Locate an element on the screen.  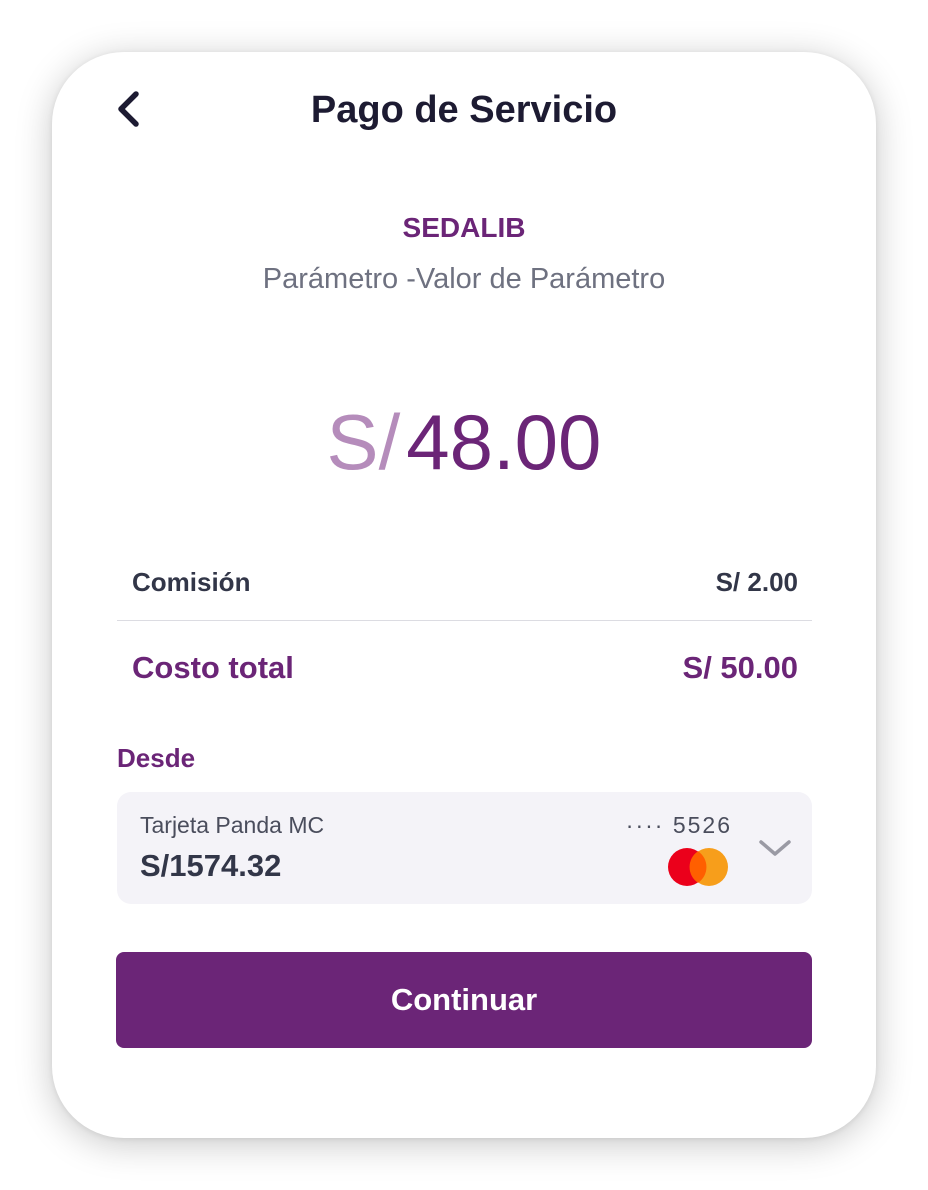
card-name: Tarjeta Panda MC is located at coordinates (232, 825).